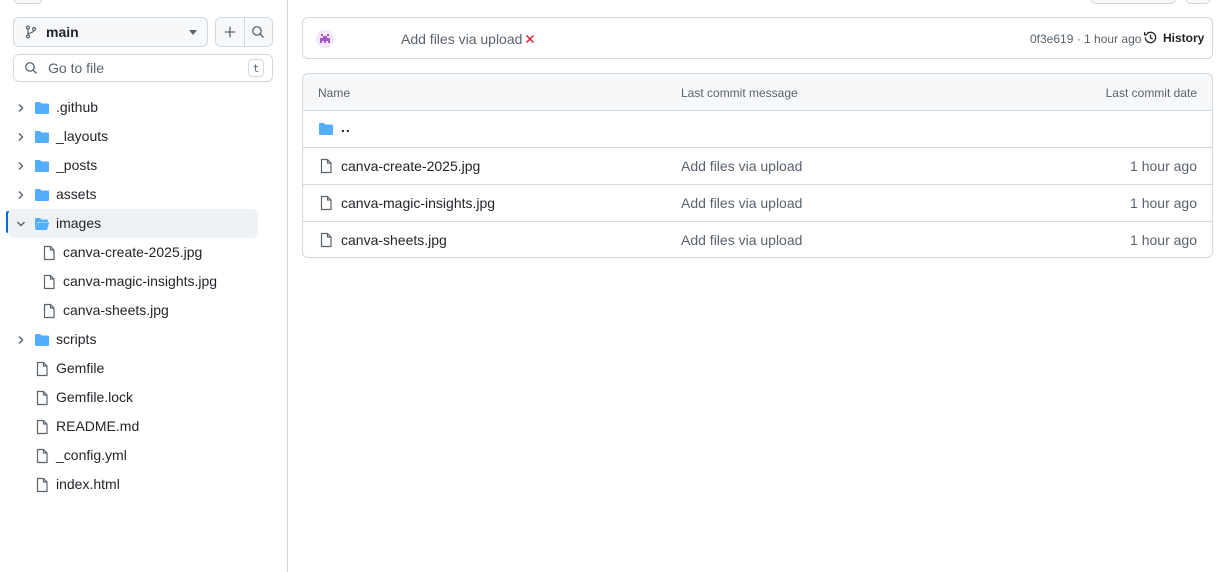  What do you see at coordinates (80, 368) in the screenshot?
I see `tree-item-label: Gemfile` at bounding box center [80, 368].